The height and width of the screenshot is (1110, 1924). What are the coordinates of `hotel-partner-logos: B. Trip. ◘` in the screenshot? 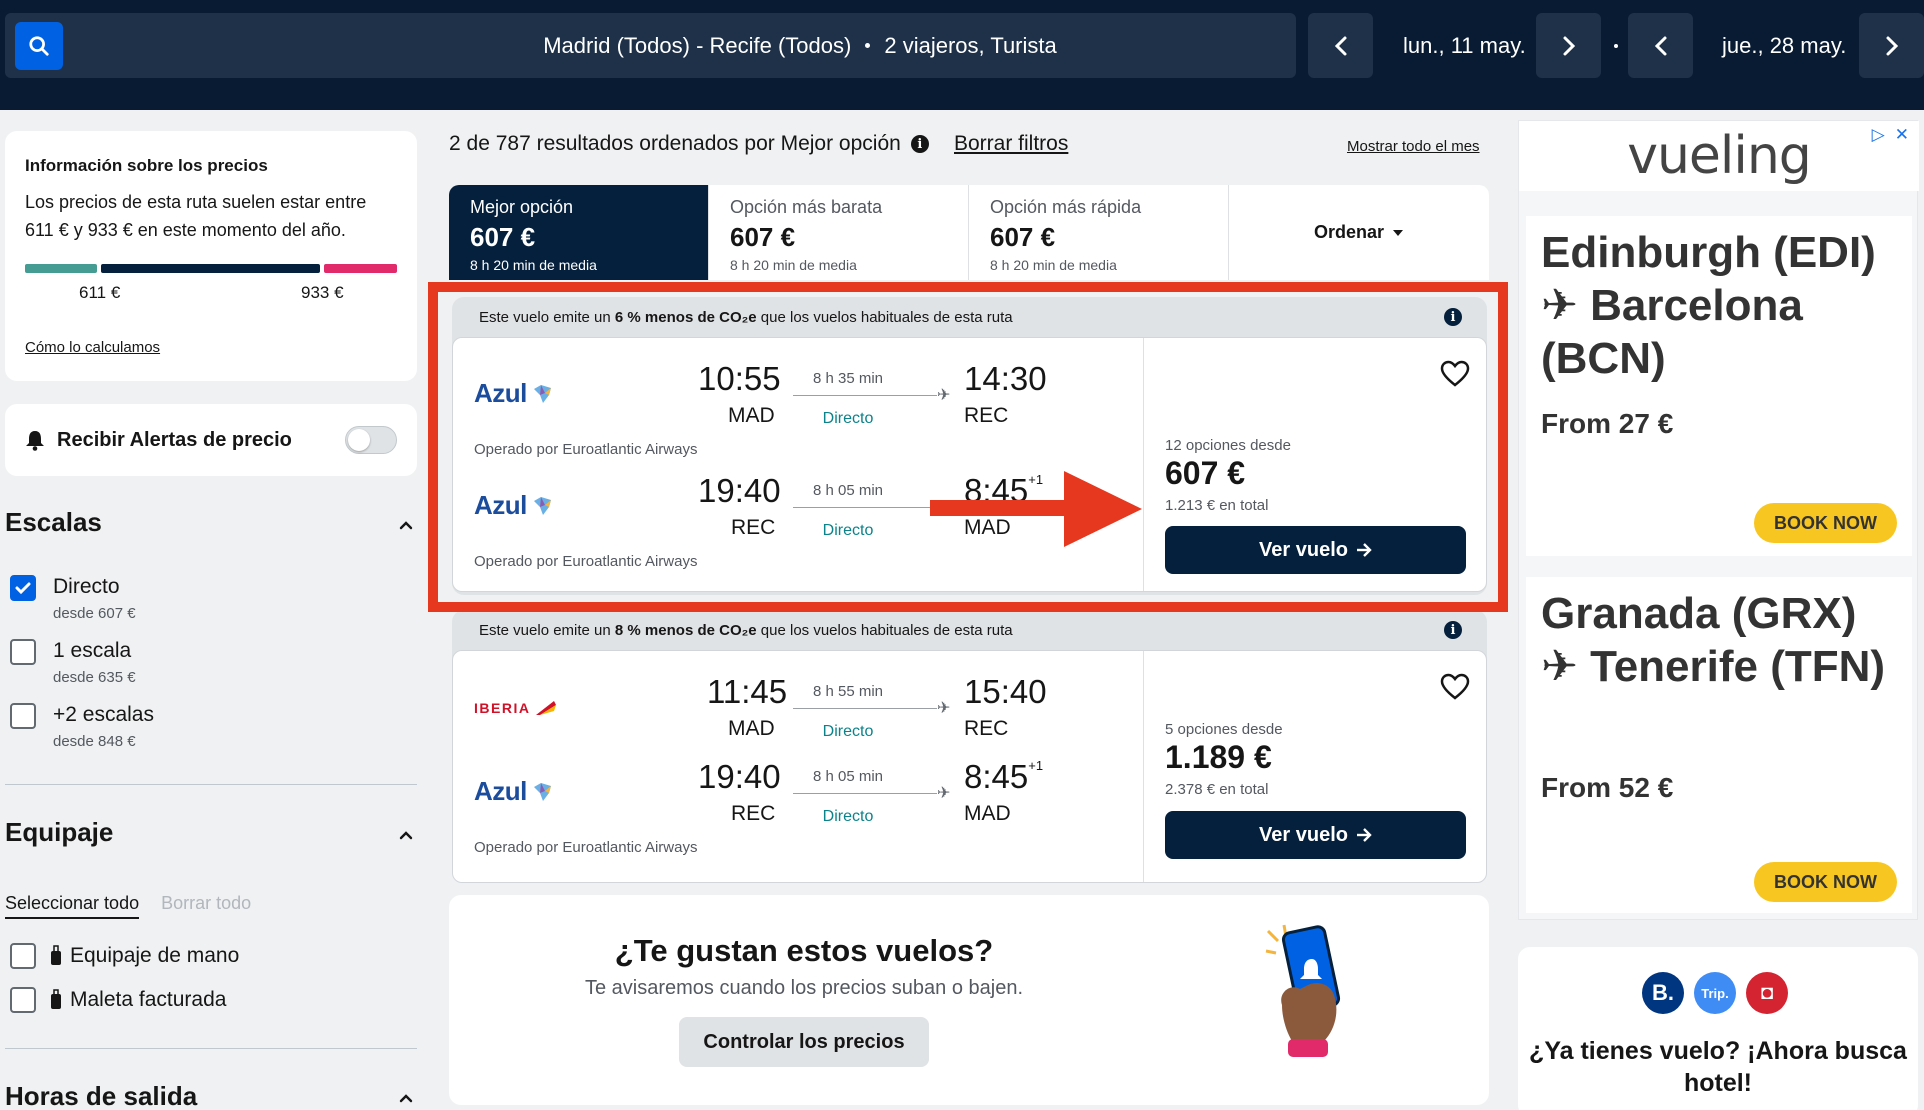 It's located at (1715, 993).